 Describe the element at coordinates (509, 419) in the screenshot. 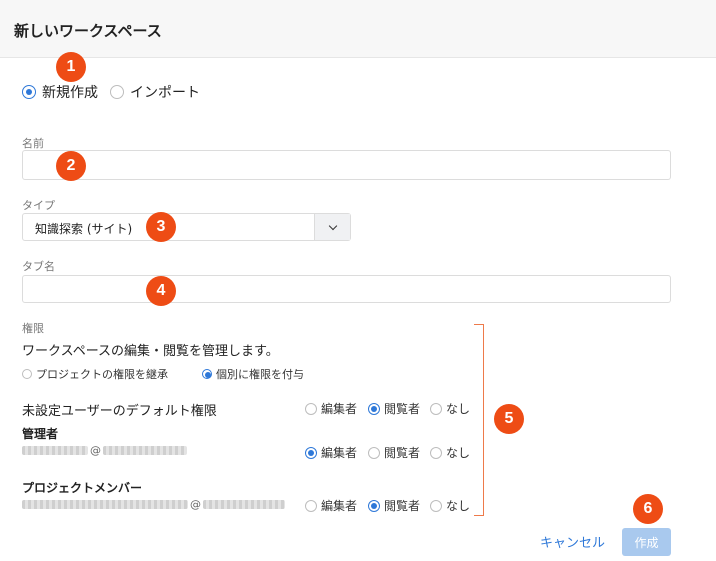

I see `annotation-badge-5: 5` at that location.